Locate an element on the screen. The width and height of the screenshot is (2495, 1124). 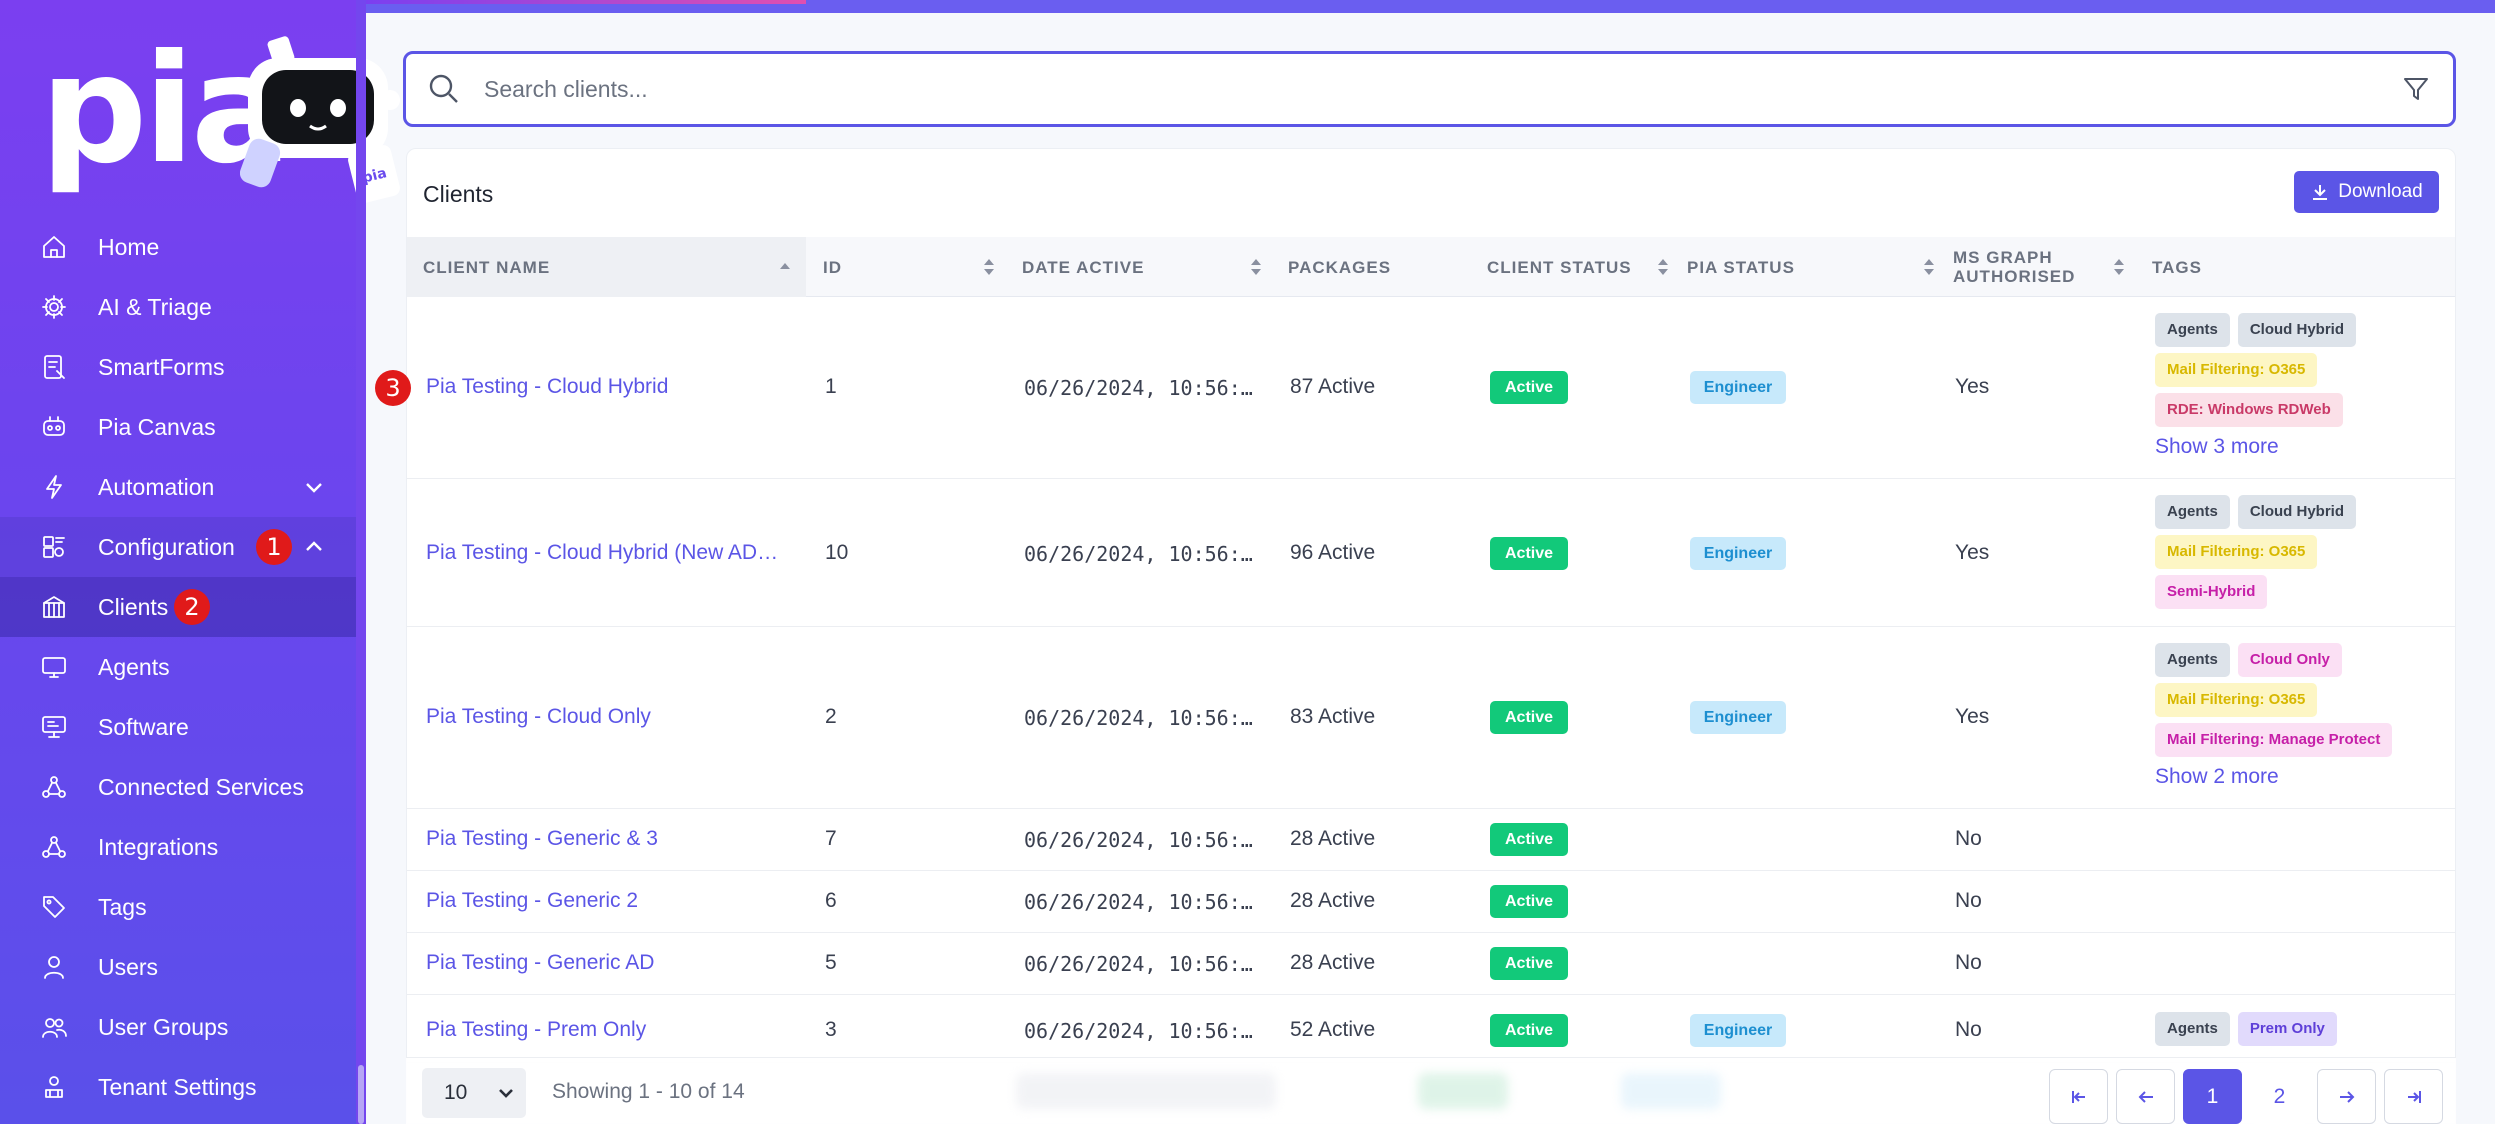
first-page-button is located at coordinates (2078, 1096).